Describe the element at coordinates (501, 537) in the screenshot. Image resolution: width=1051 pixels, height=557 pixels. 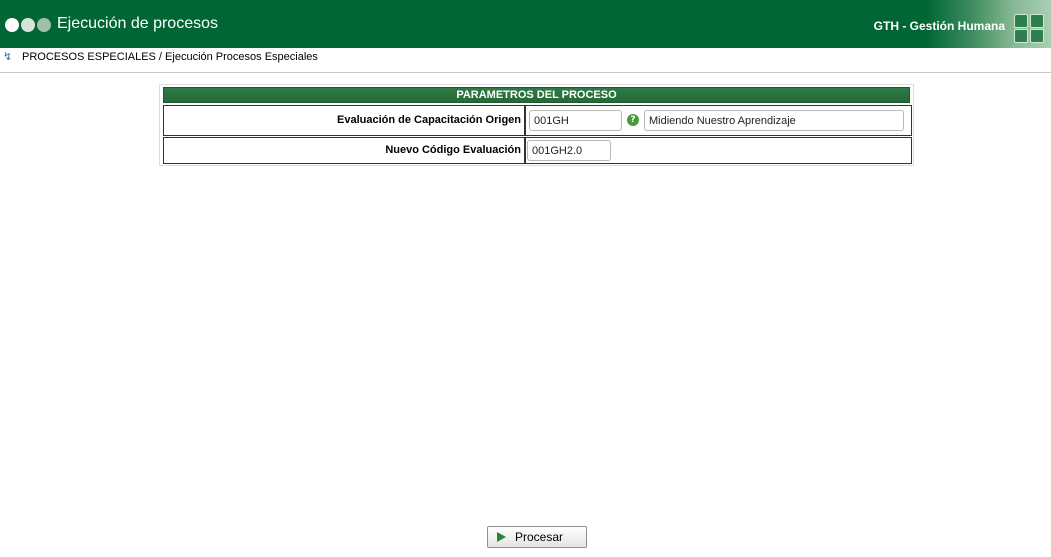
I see `play-icon` at that location.